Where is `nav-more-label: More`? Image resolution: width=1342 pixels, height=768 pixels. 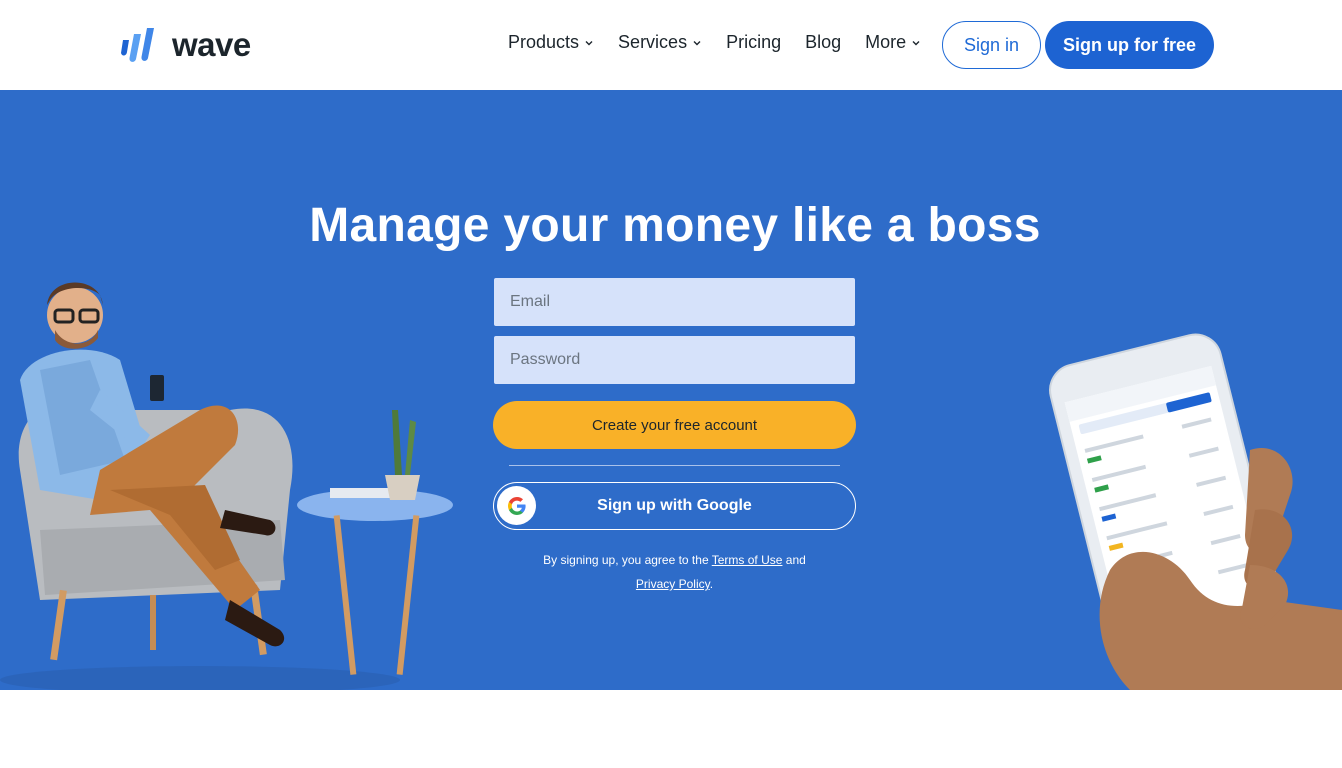 nav-more-label: More is located at coordinates (886, 42).